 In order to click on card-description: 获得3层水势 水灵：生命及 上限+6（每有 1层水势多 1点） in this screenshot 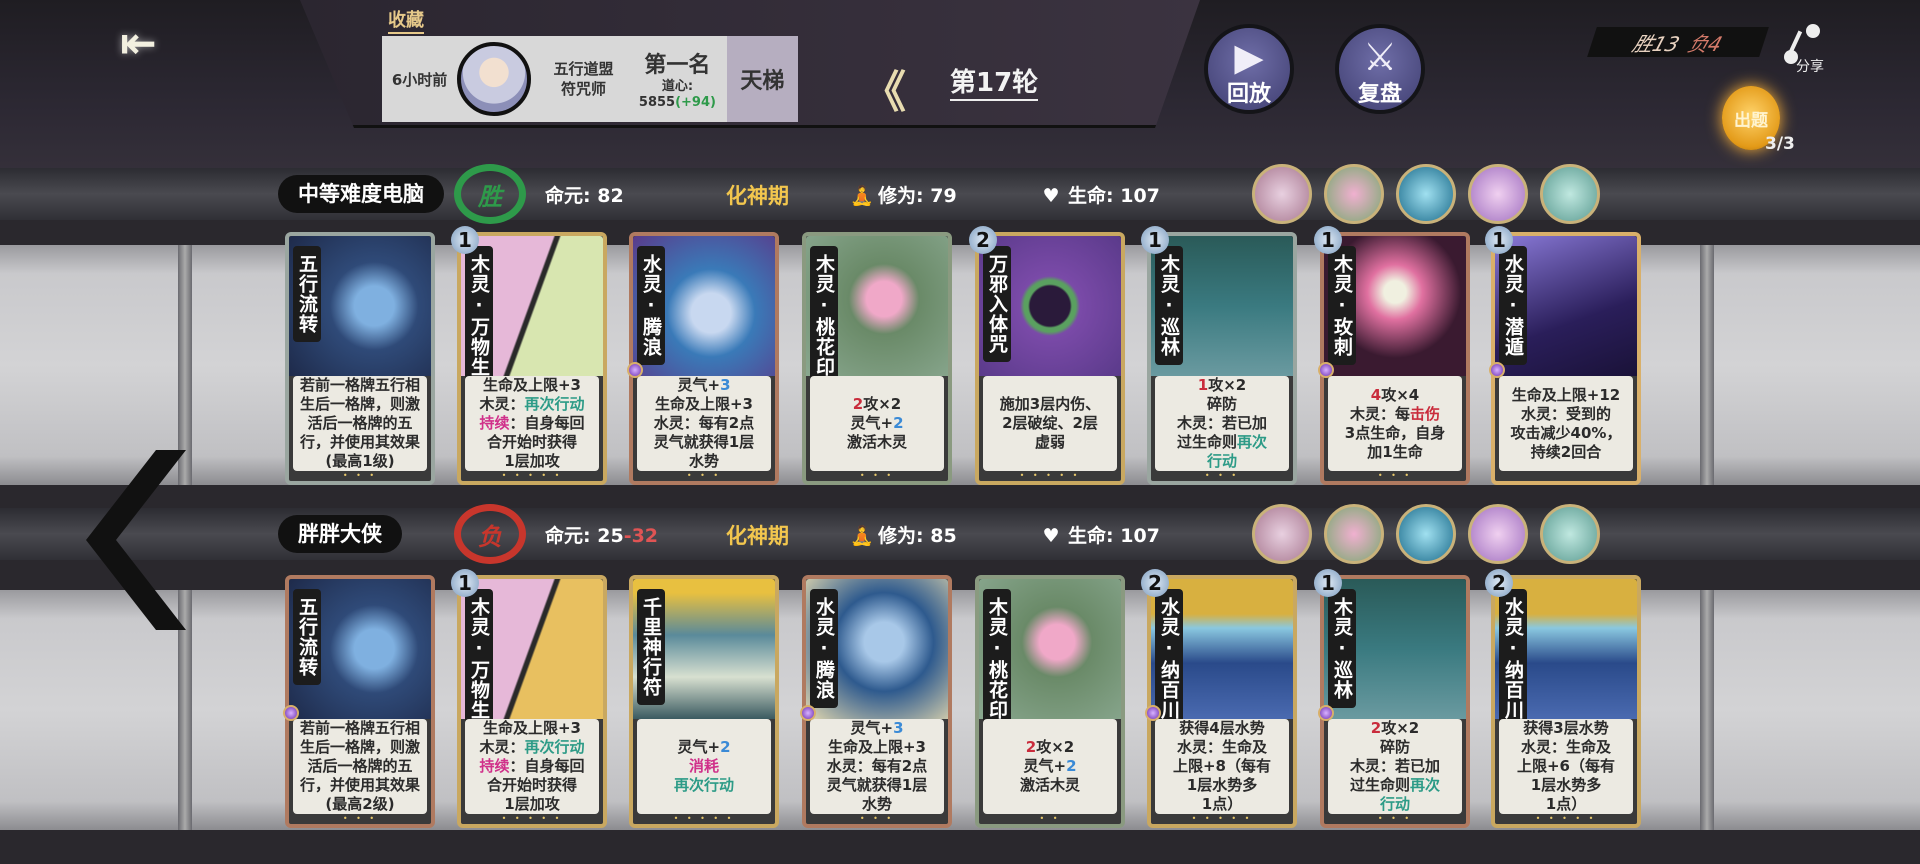, I will do `click(1566, 766)`.